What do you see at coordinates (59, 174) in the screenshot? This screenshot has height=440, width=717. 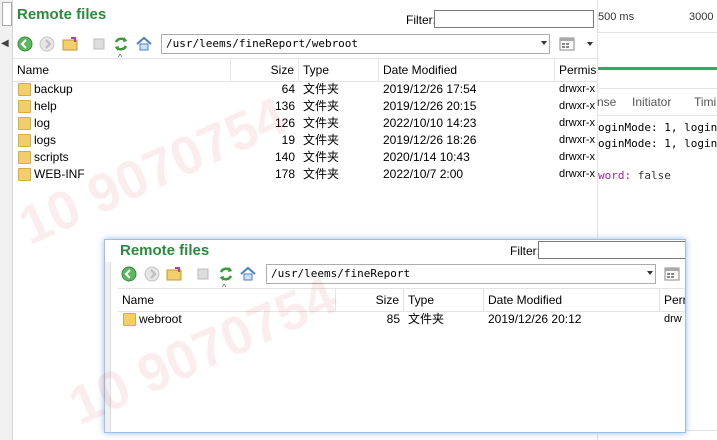 I see `file-name: WEB-INF` at bounding box center [59, 174].